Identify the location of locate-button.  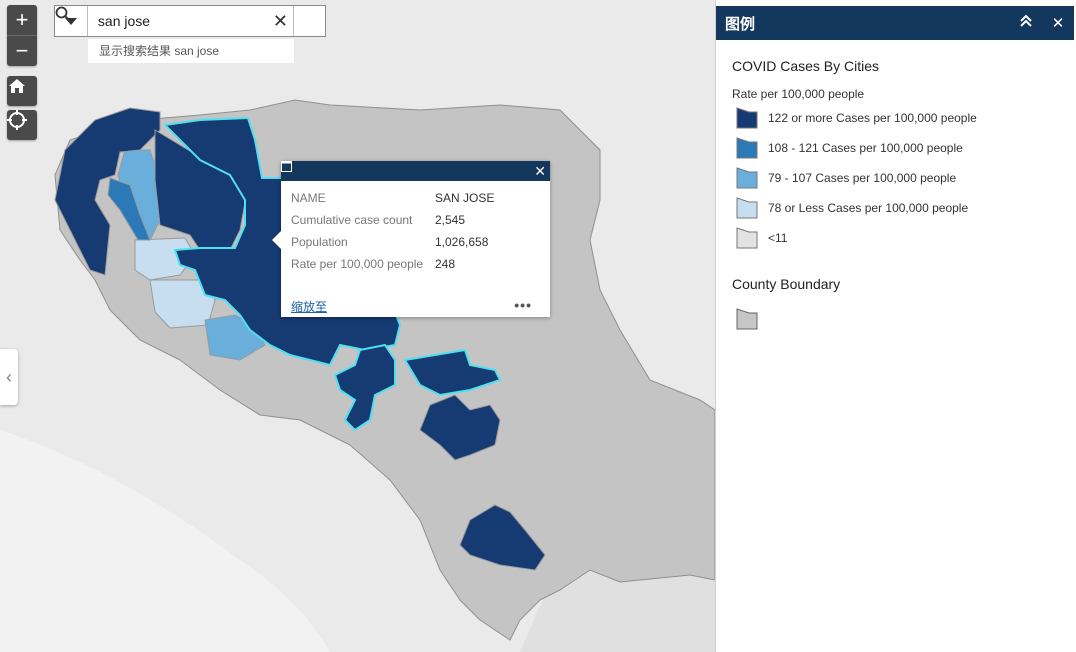
(22, 125).